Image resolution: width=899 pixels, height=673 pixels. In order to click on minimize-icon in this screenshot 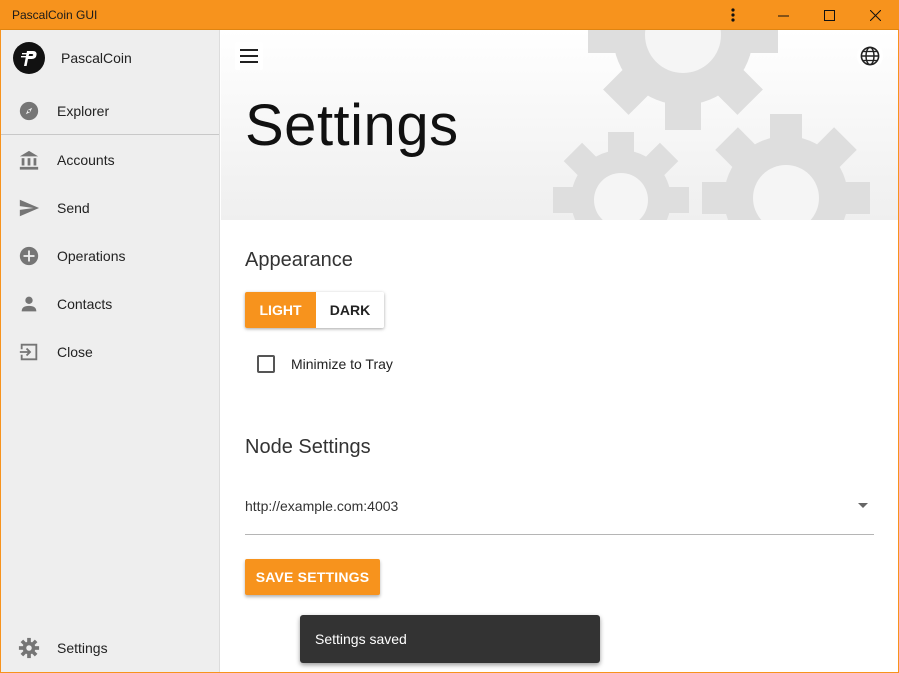, I will do `click(783, 15)`.